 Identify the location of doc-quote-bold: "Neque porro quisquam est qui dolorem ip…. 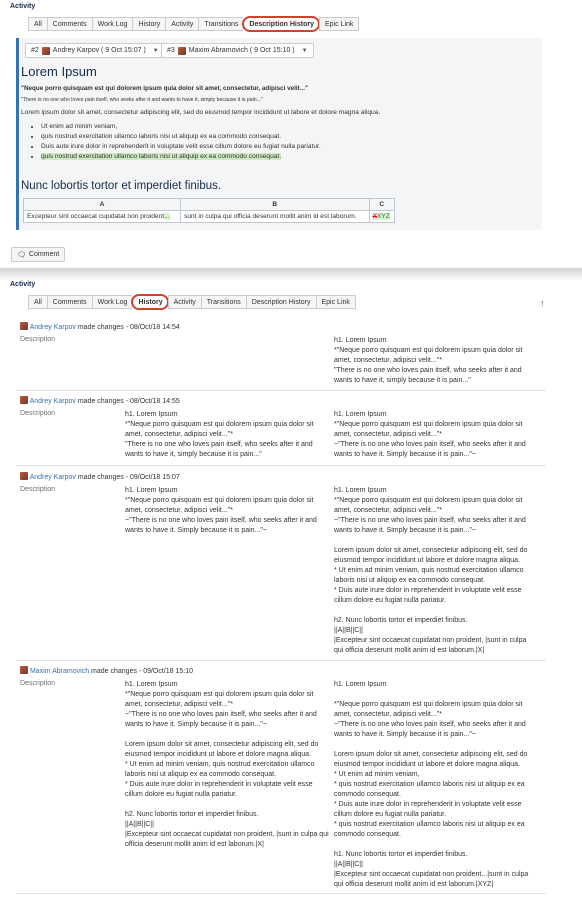
(164, 88).